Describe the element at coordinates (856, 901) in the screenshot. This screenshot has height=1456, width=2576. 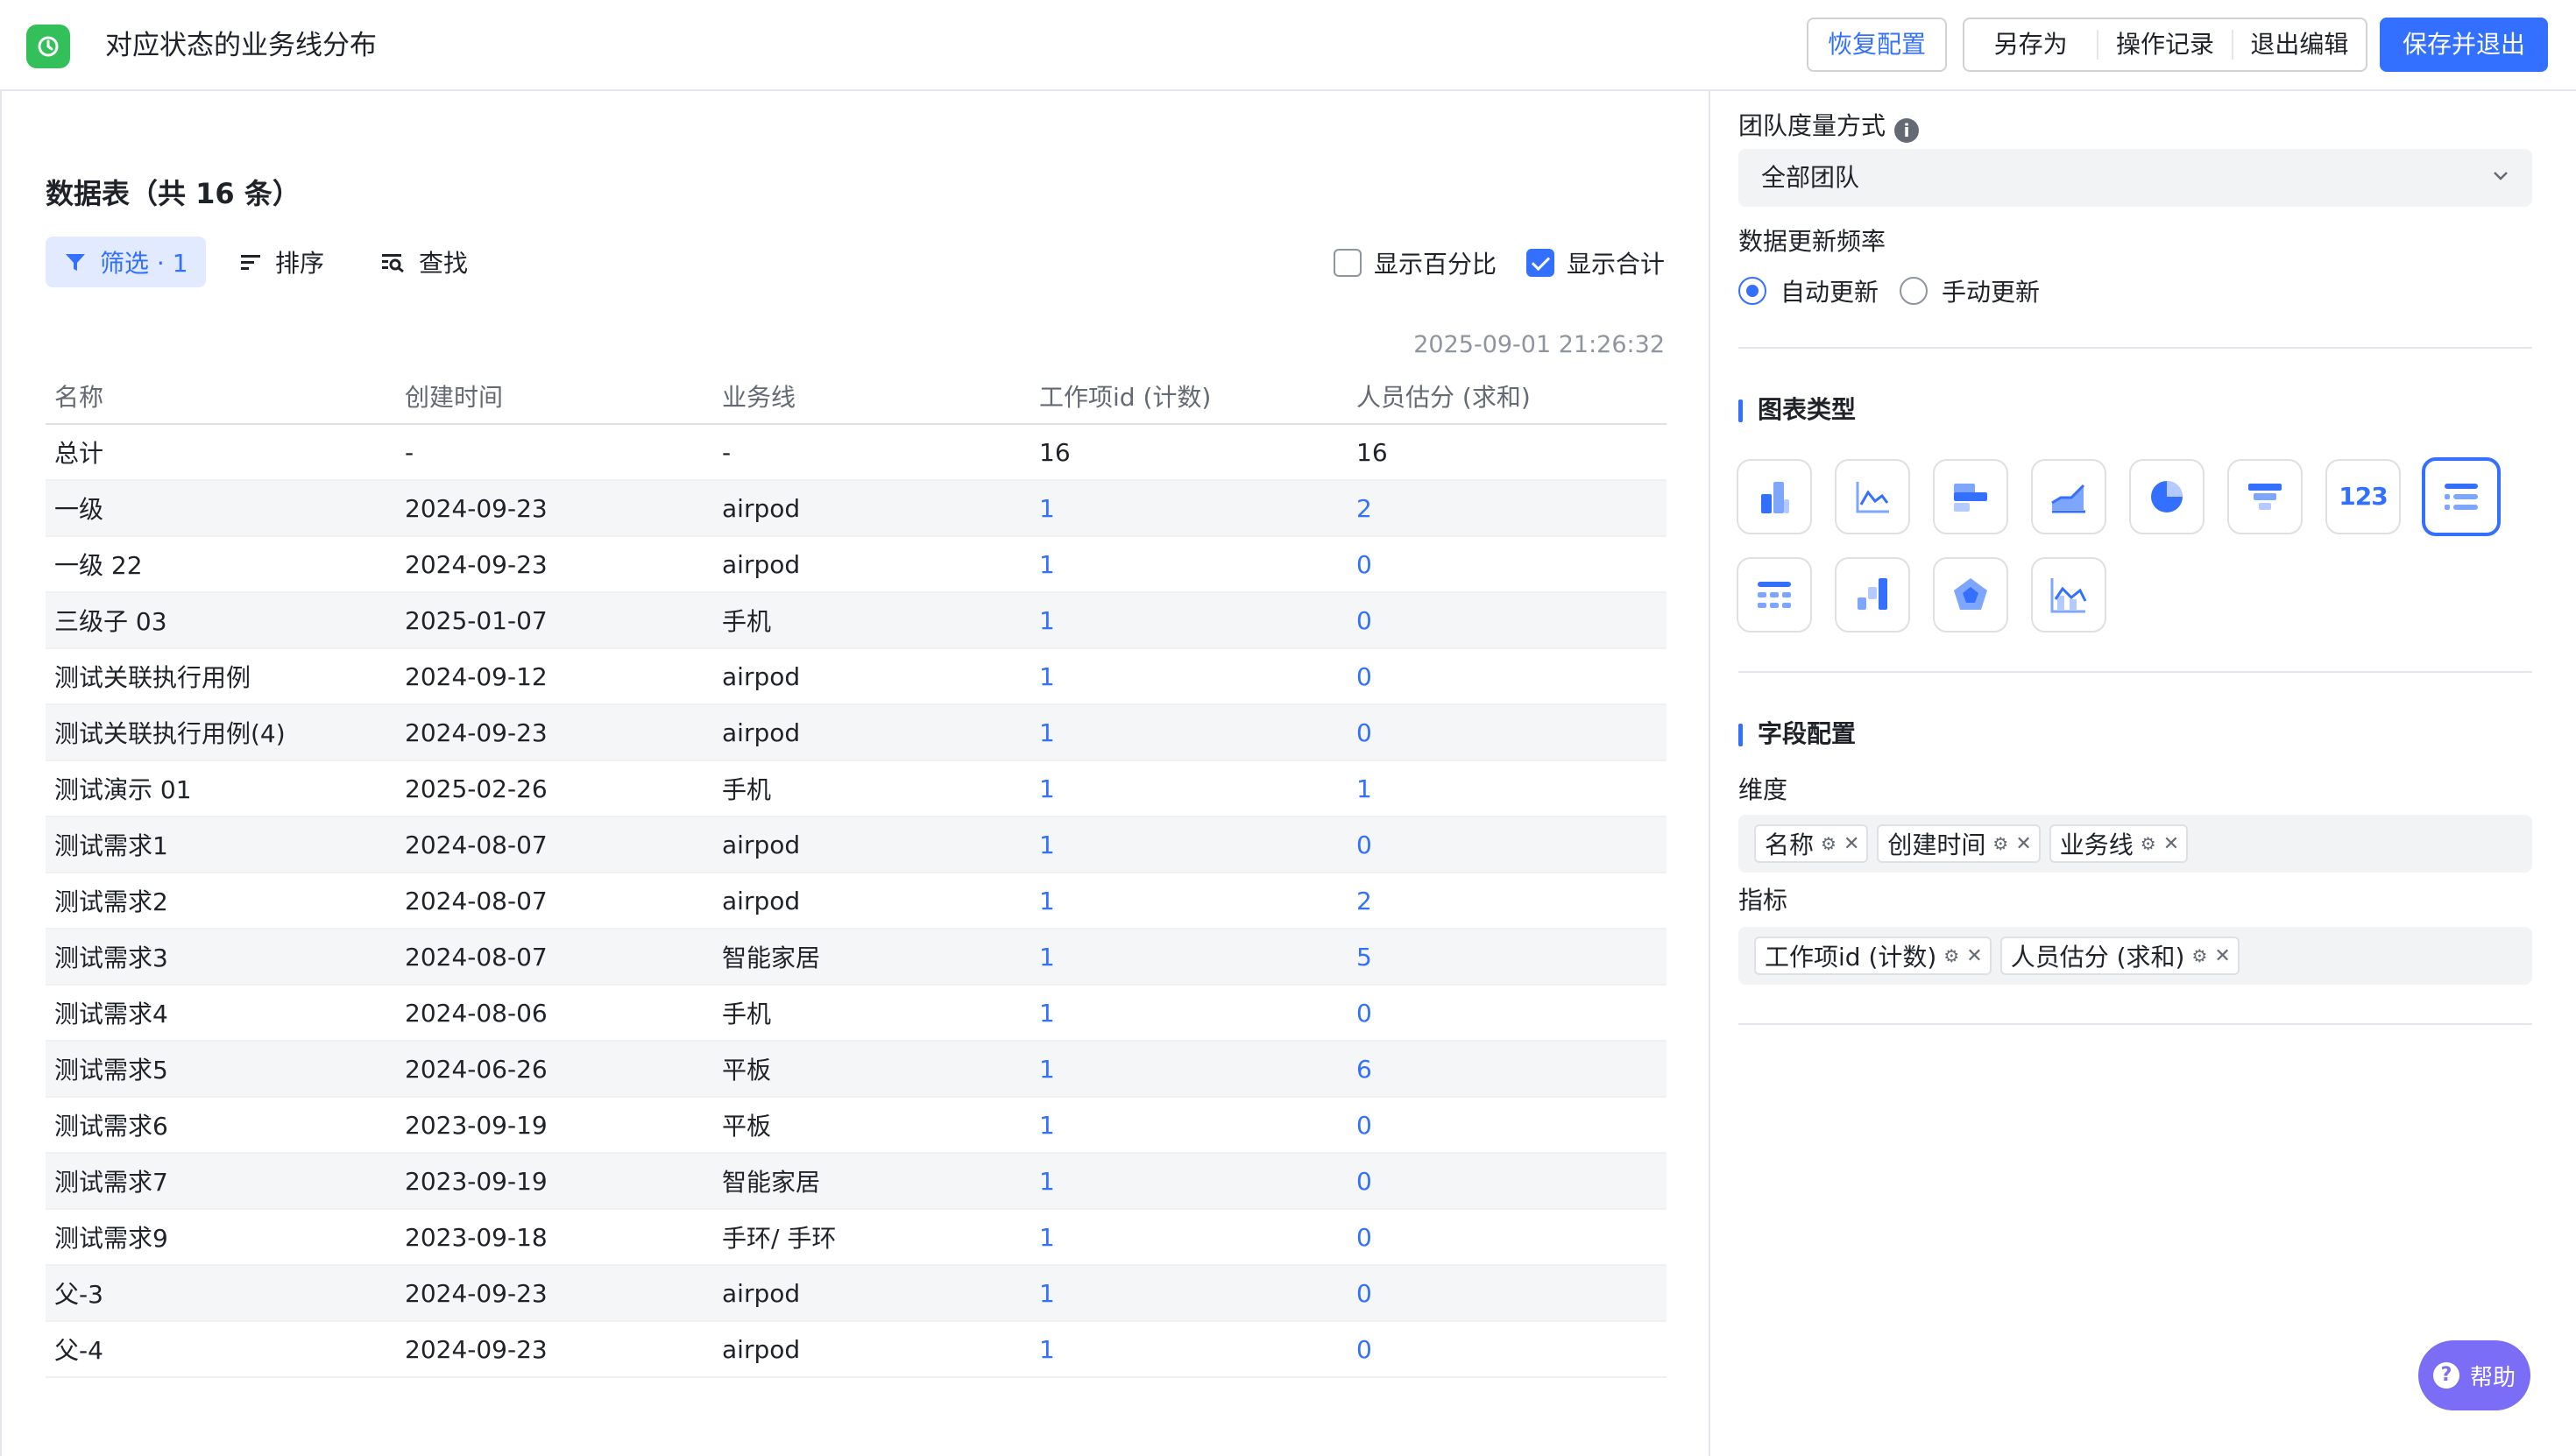
I see `table-row: 测试需求2 2024-08-07 airpod 1 2` at that location.